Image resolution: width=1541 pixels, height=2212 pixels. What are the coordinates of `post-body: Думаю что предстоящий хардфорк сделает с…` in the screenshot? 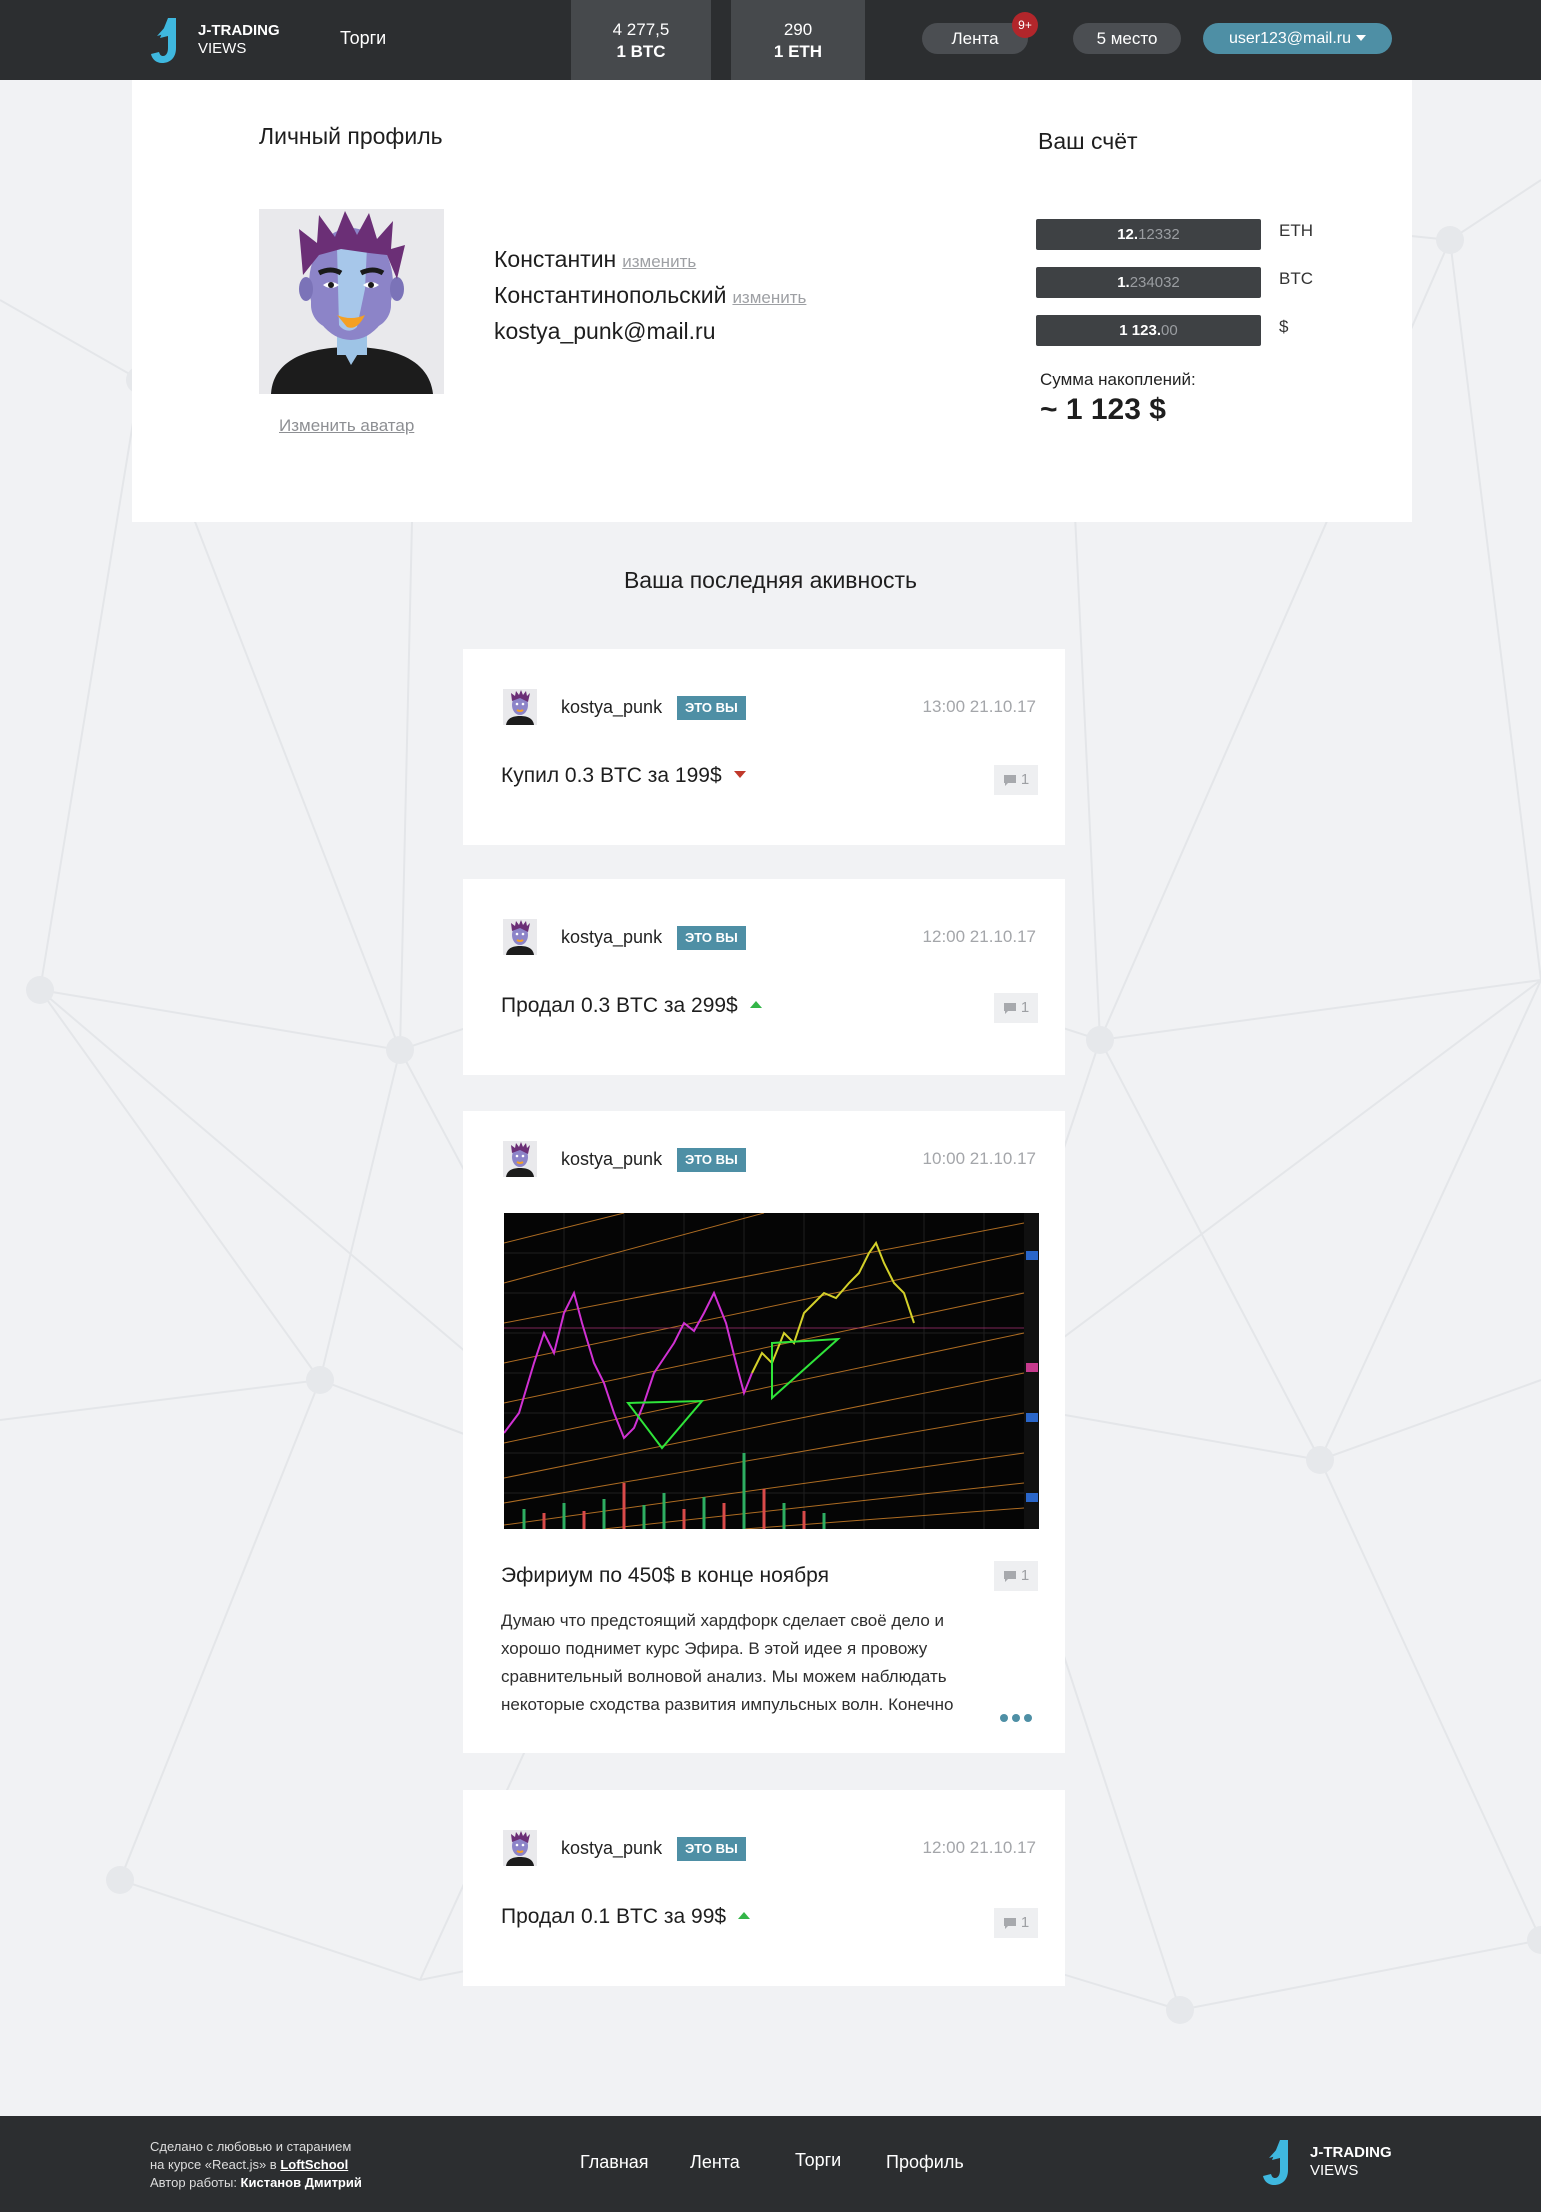 It's located at (727, 1662).